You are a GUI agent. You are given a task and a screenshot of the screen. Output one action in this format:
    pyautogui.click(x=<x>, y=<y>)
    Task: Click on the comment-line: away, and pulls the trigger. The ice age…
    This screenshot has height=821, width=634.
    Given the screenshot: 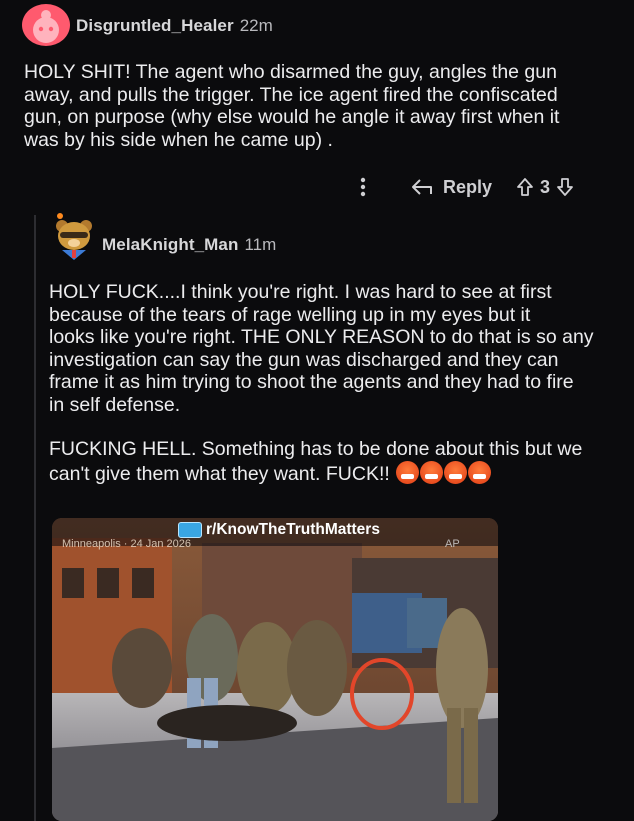 What is the action you would take?
    pyautogui.click(x=291, y=94)
    